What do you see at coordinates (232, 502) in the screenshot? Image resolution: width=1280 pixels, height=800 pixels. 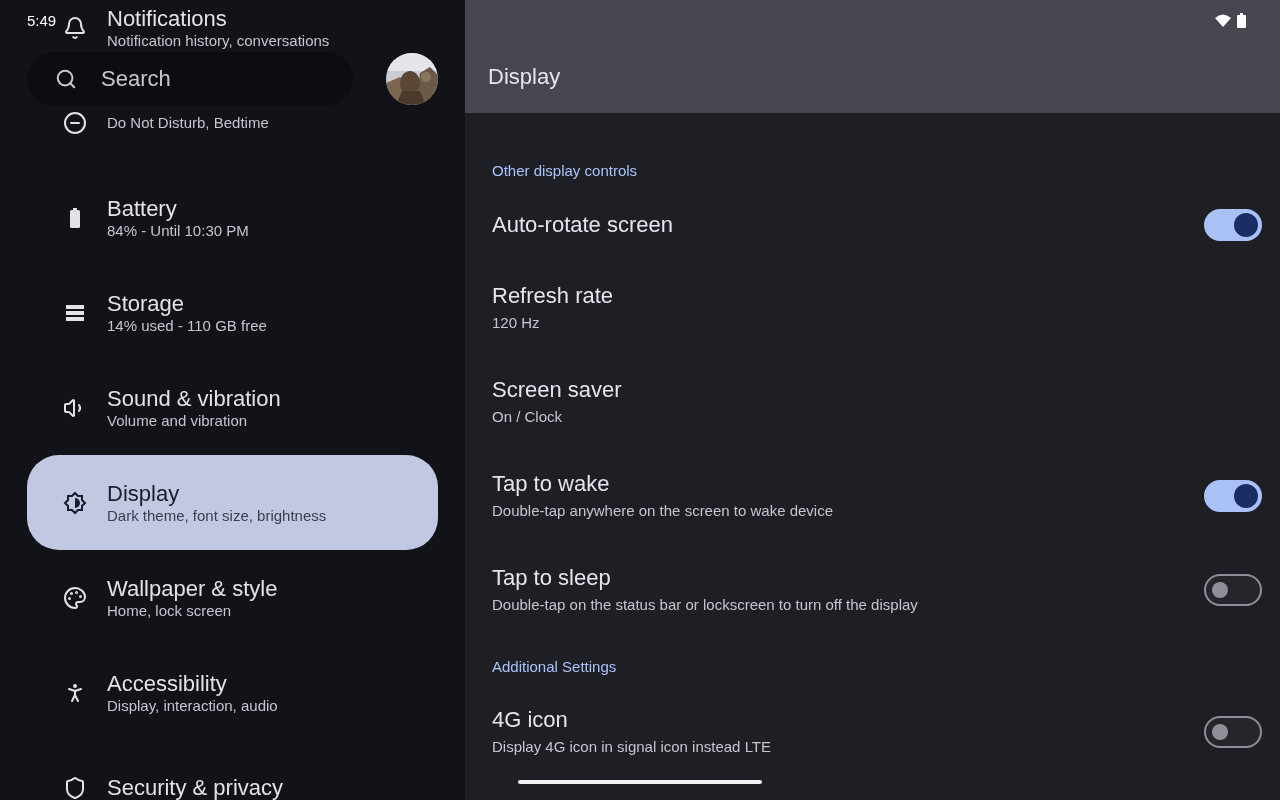 I see `settings-item: Display Dark theme, font size, brightness` at bounding box center [232, 502].